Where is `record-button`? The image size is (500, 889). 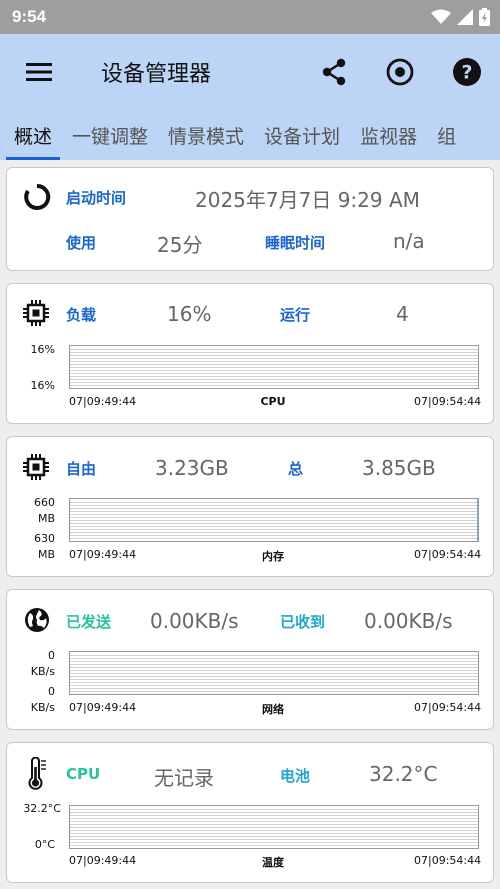
record-button is located at coordinates (400, 72).